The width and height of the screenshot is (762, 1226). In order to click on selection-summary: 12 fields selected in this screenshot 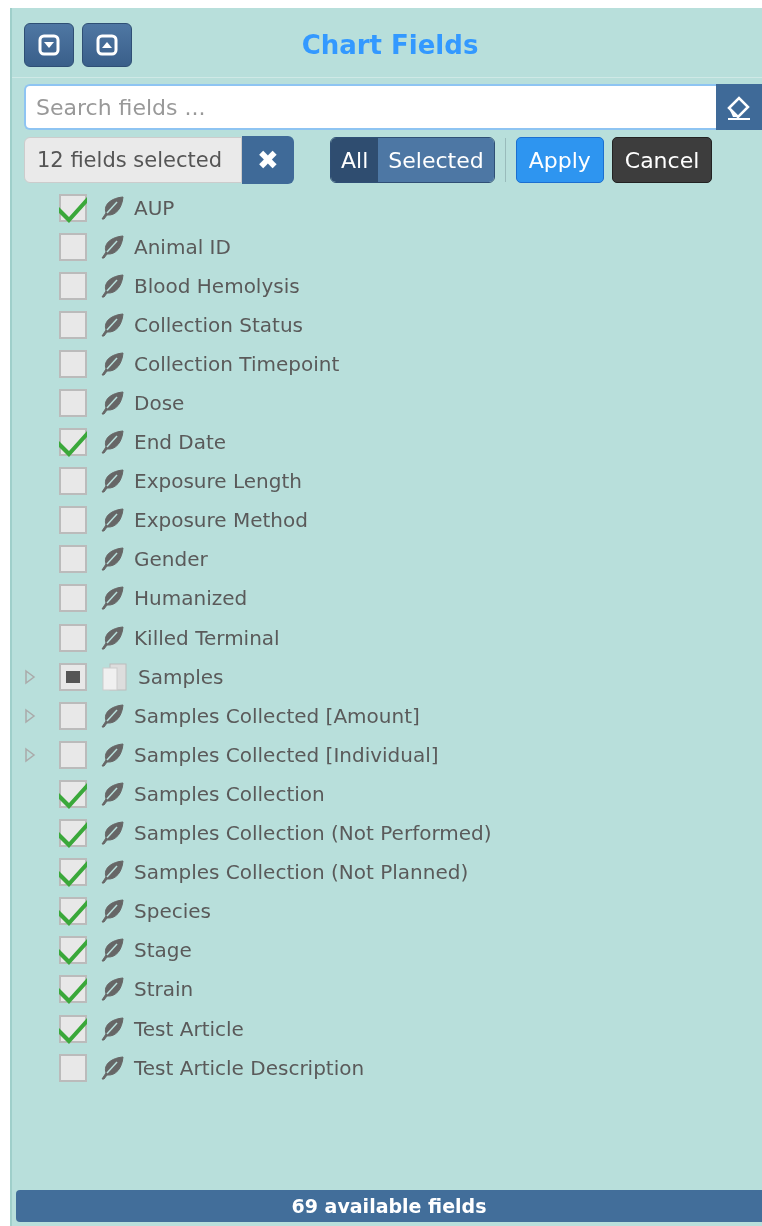, I will do `click(133, 160)`.